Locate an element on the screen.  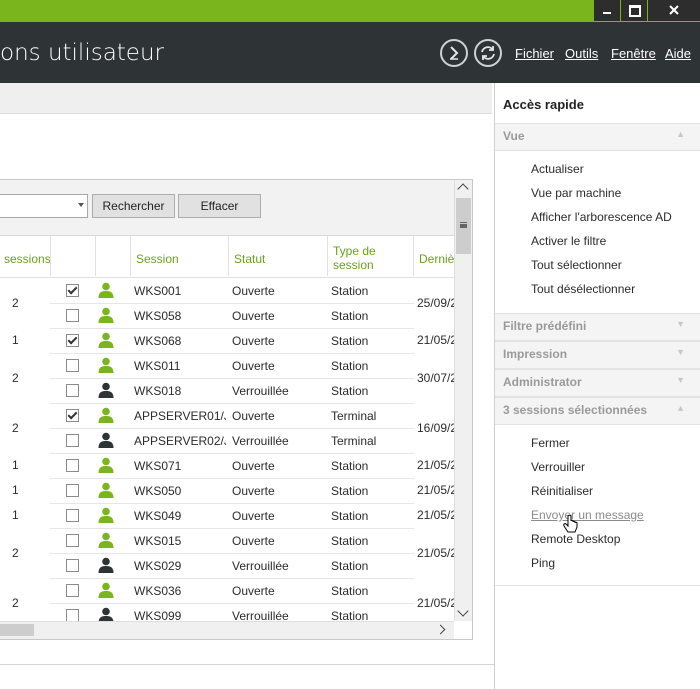
section-sessions-title: 3 sessions sélectionnées is located at coordinates (575, 410).